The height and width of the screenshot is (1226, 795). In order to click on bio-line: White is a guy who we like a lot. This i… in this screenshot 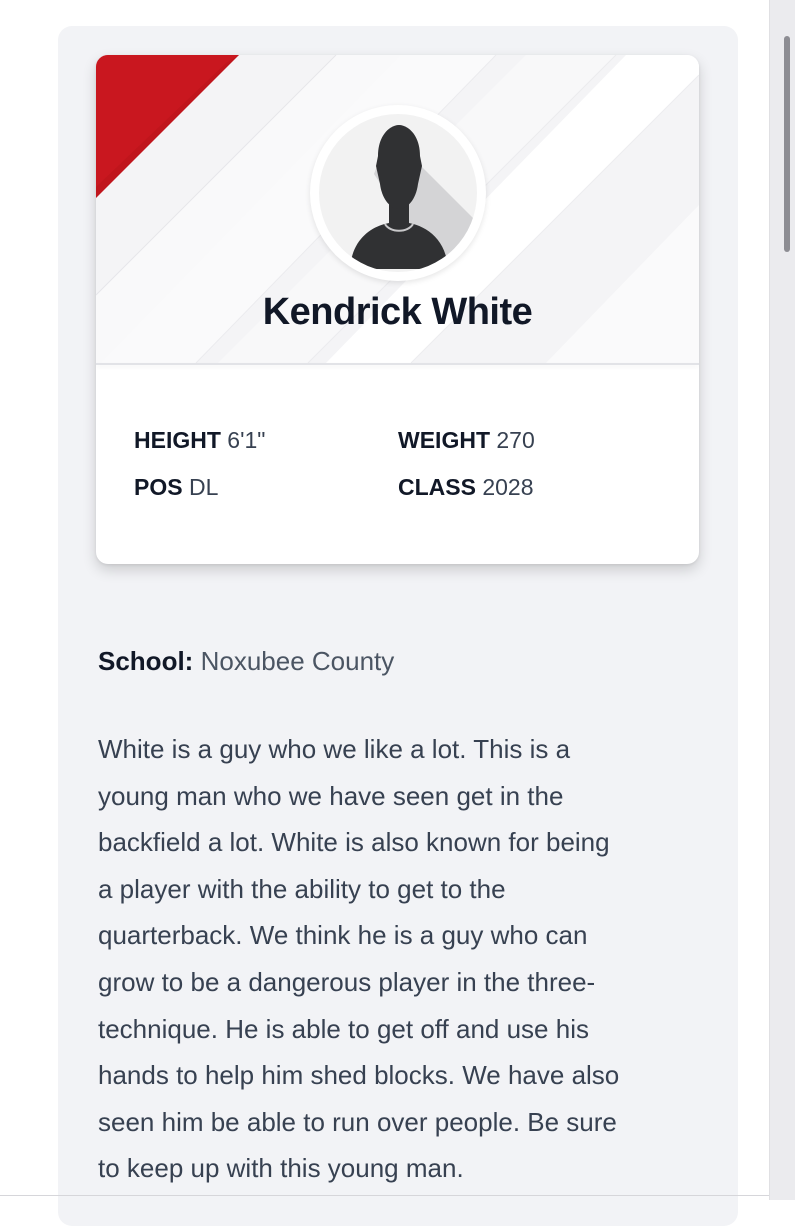, I will do `click(334, 749)`.